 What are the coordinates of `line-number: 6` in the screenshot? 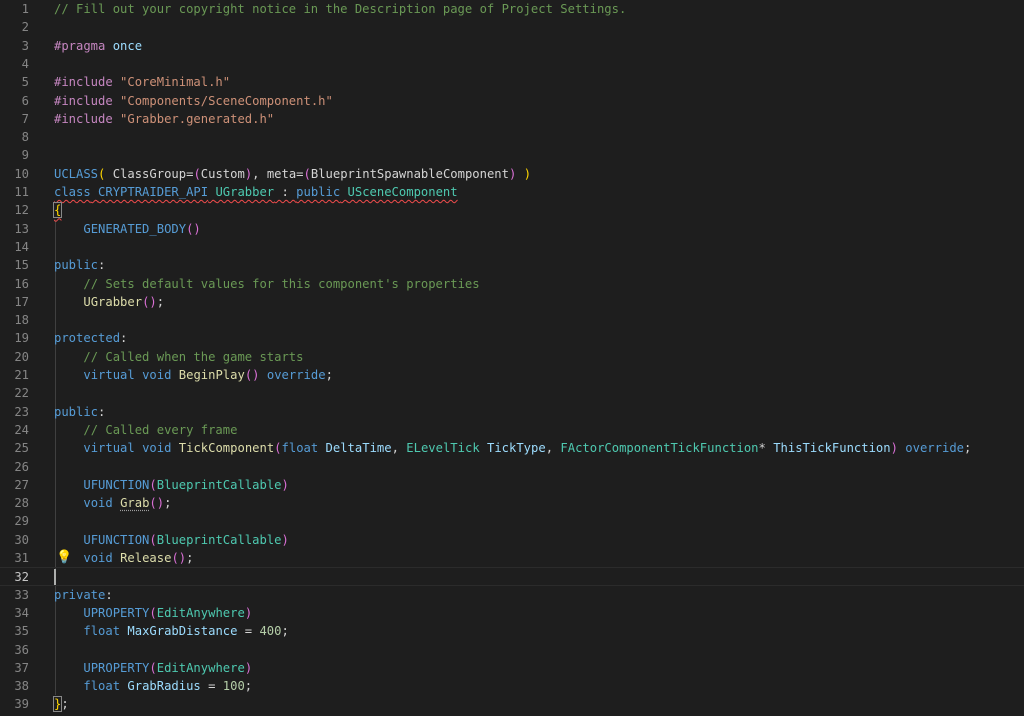 It's located at (25, 100).